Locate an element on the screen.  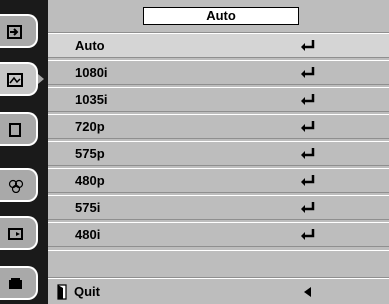
sidebar-item-info is located at coordinates (19, 283).